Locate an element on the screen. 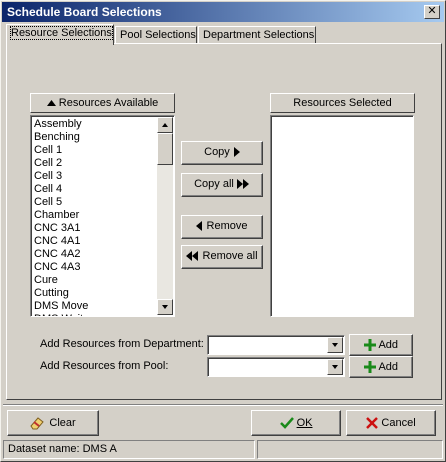 This screenshot has height=462, width=446. remove-all-button: Remove all is located at coordinates (222, 257).